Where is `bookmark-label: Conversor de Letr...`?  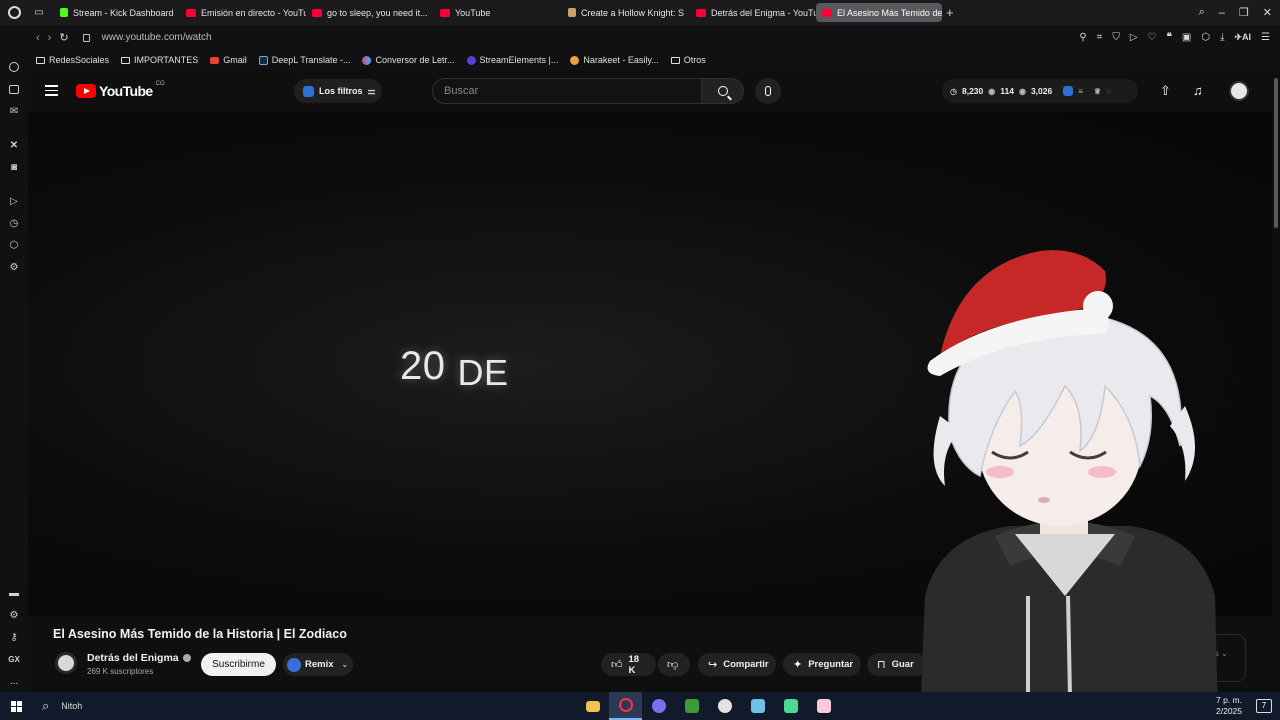 bookmark-label: Conversor de Letr... is located at coordinates (415, 60).